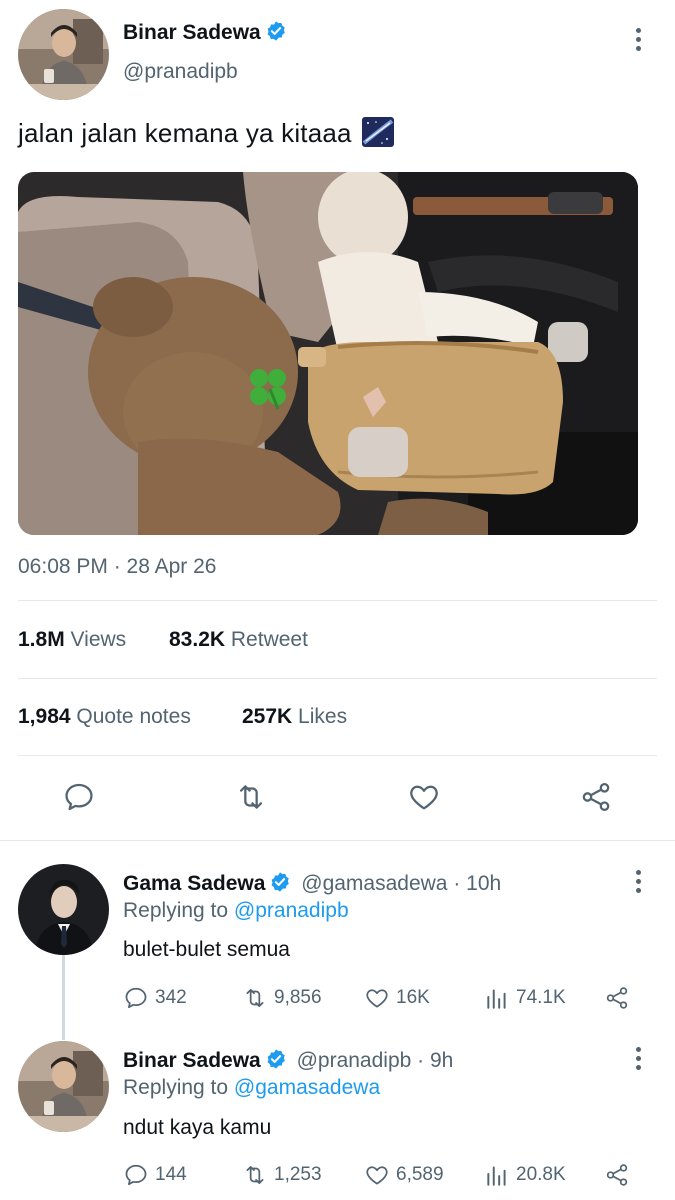  Describe the element at coordinates (298, 997) in the screenshot. I see `retweet-count: 9,856` at that location.